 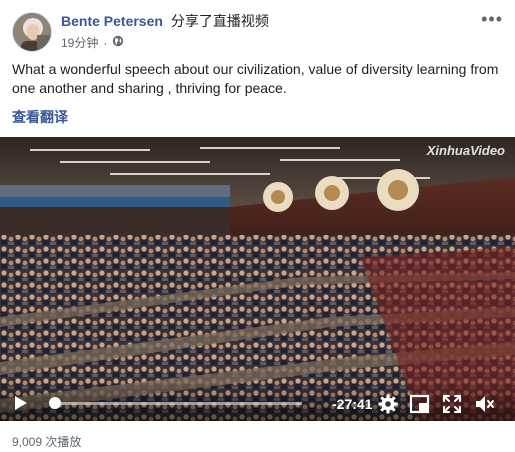 I want to click on picture-in-picture-icon, so click(x=420, y=404).